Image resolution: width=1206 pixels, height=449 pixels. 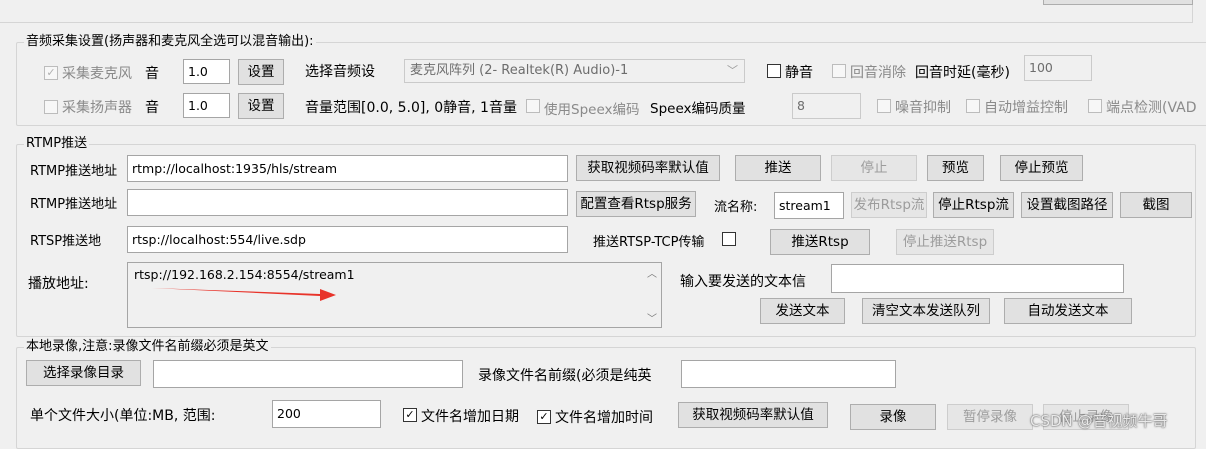 I want to click on use-speex-checkbox, so click(x=533, y=106).